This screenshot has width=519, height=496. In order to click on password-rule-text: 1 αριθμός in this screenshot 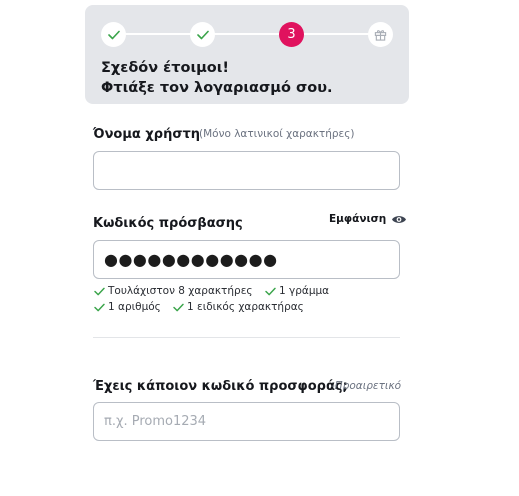, I will do `click(134, 307)`.